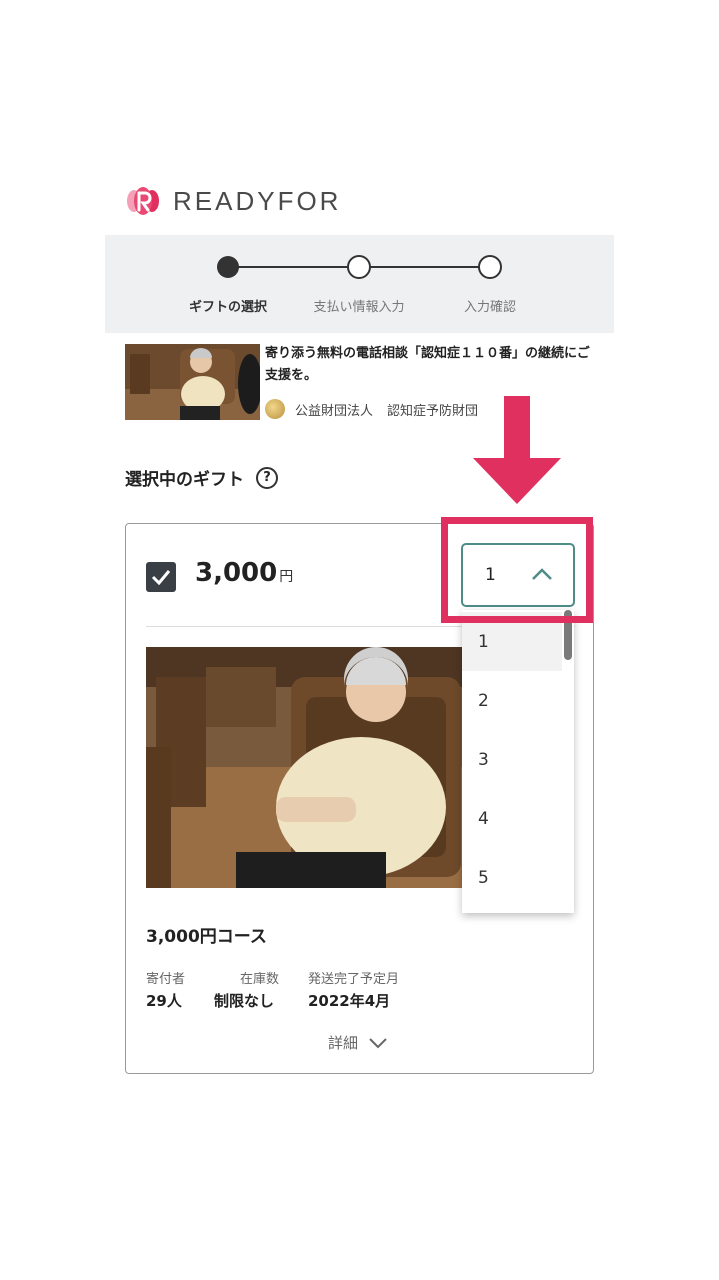 Image resolution: width=719 pixels, height=1280 pixels. I want to click on organization-name: 認知症予防財団, so click(433, 411).